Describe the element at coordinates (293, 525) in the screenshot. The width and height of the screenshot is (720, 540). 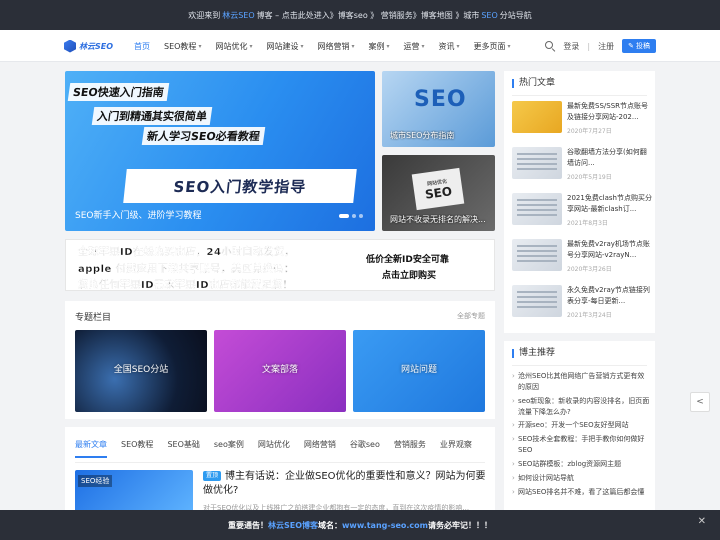
I see `notice-brand-link: 林云SEO博客` at that location.